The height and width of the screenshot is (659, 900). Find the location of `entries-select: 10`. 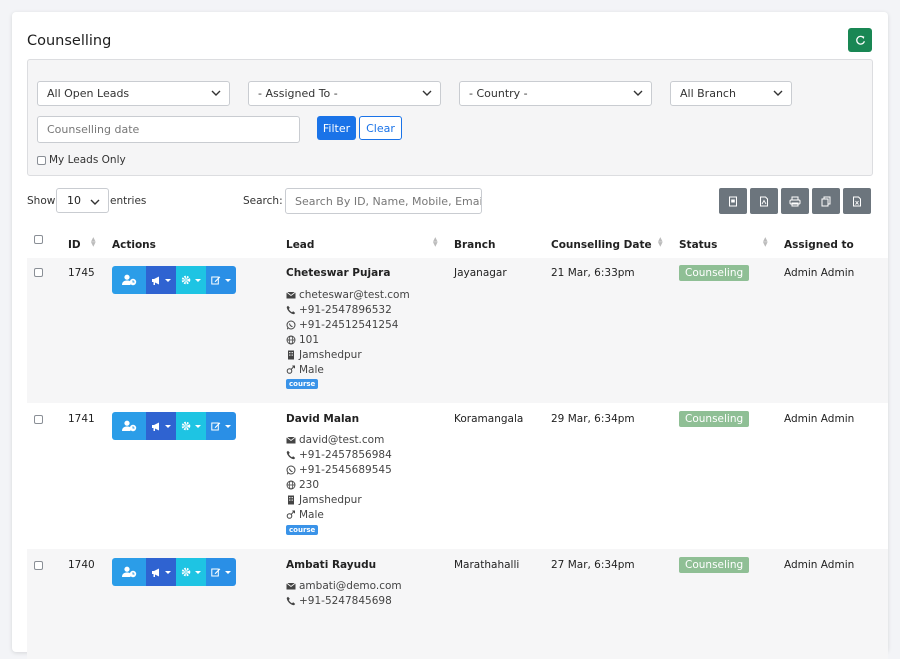

entries-select: 10 is located at coordinates (82, 200).